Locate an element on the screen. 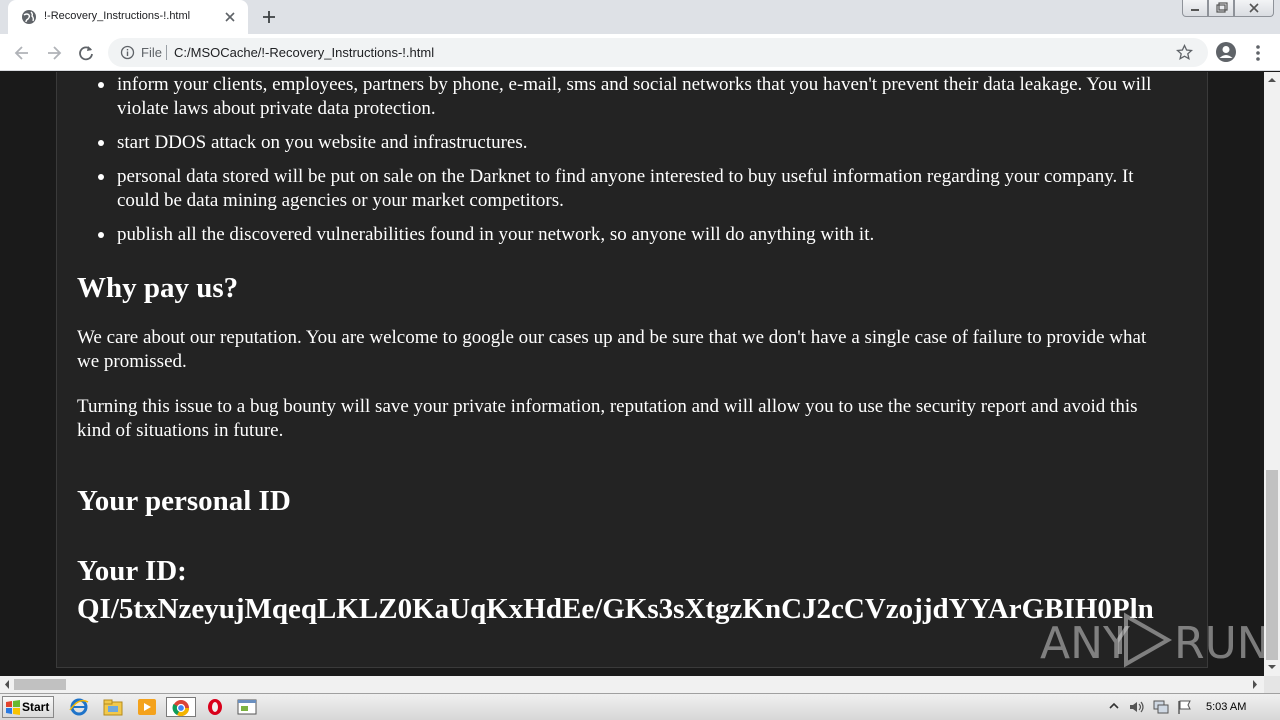  chrome-taskbar-button is located at coordinates (181, 707).